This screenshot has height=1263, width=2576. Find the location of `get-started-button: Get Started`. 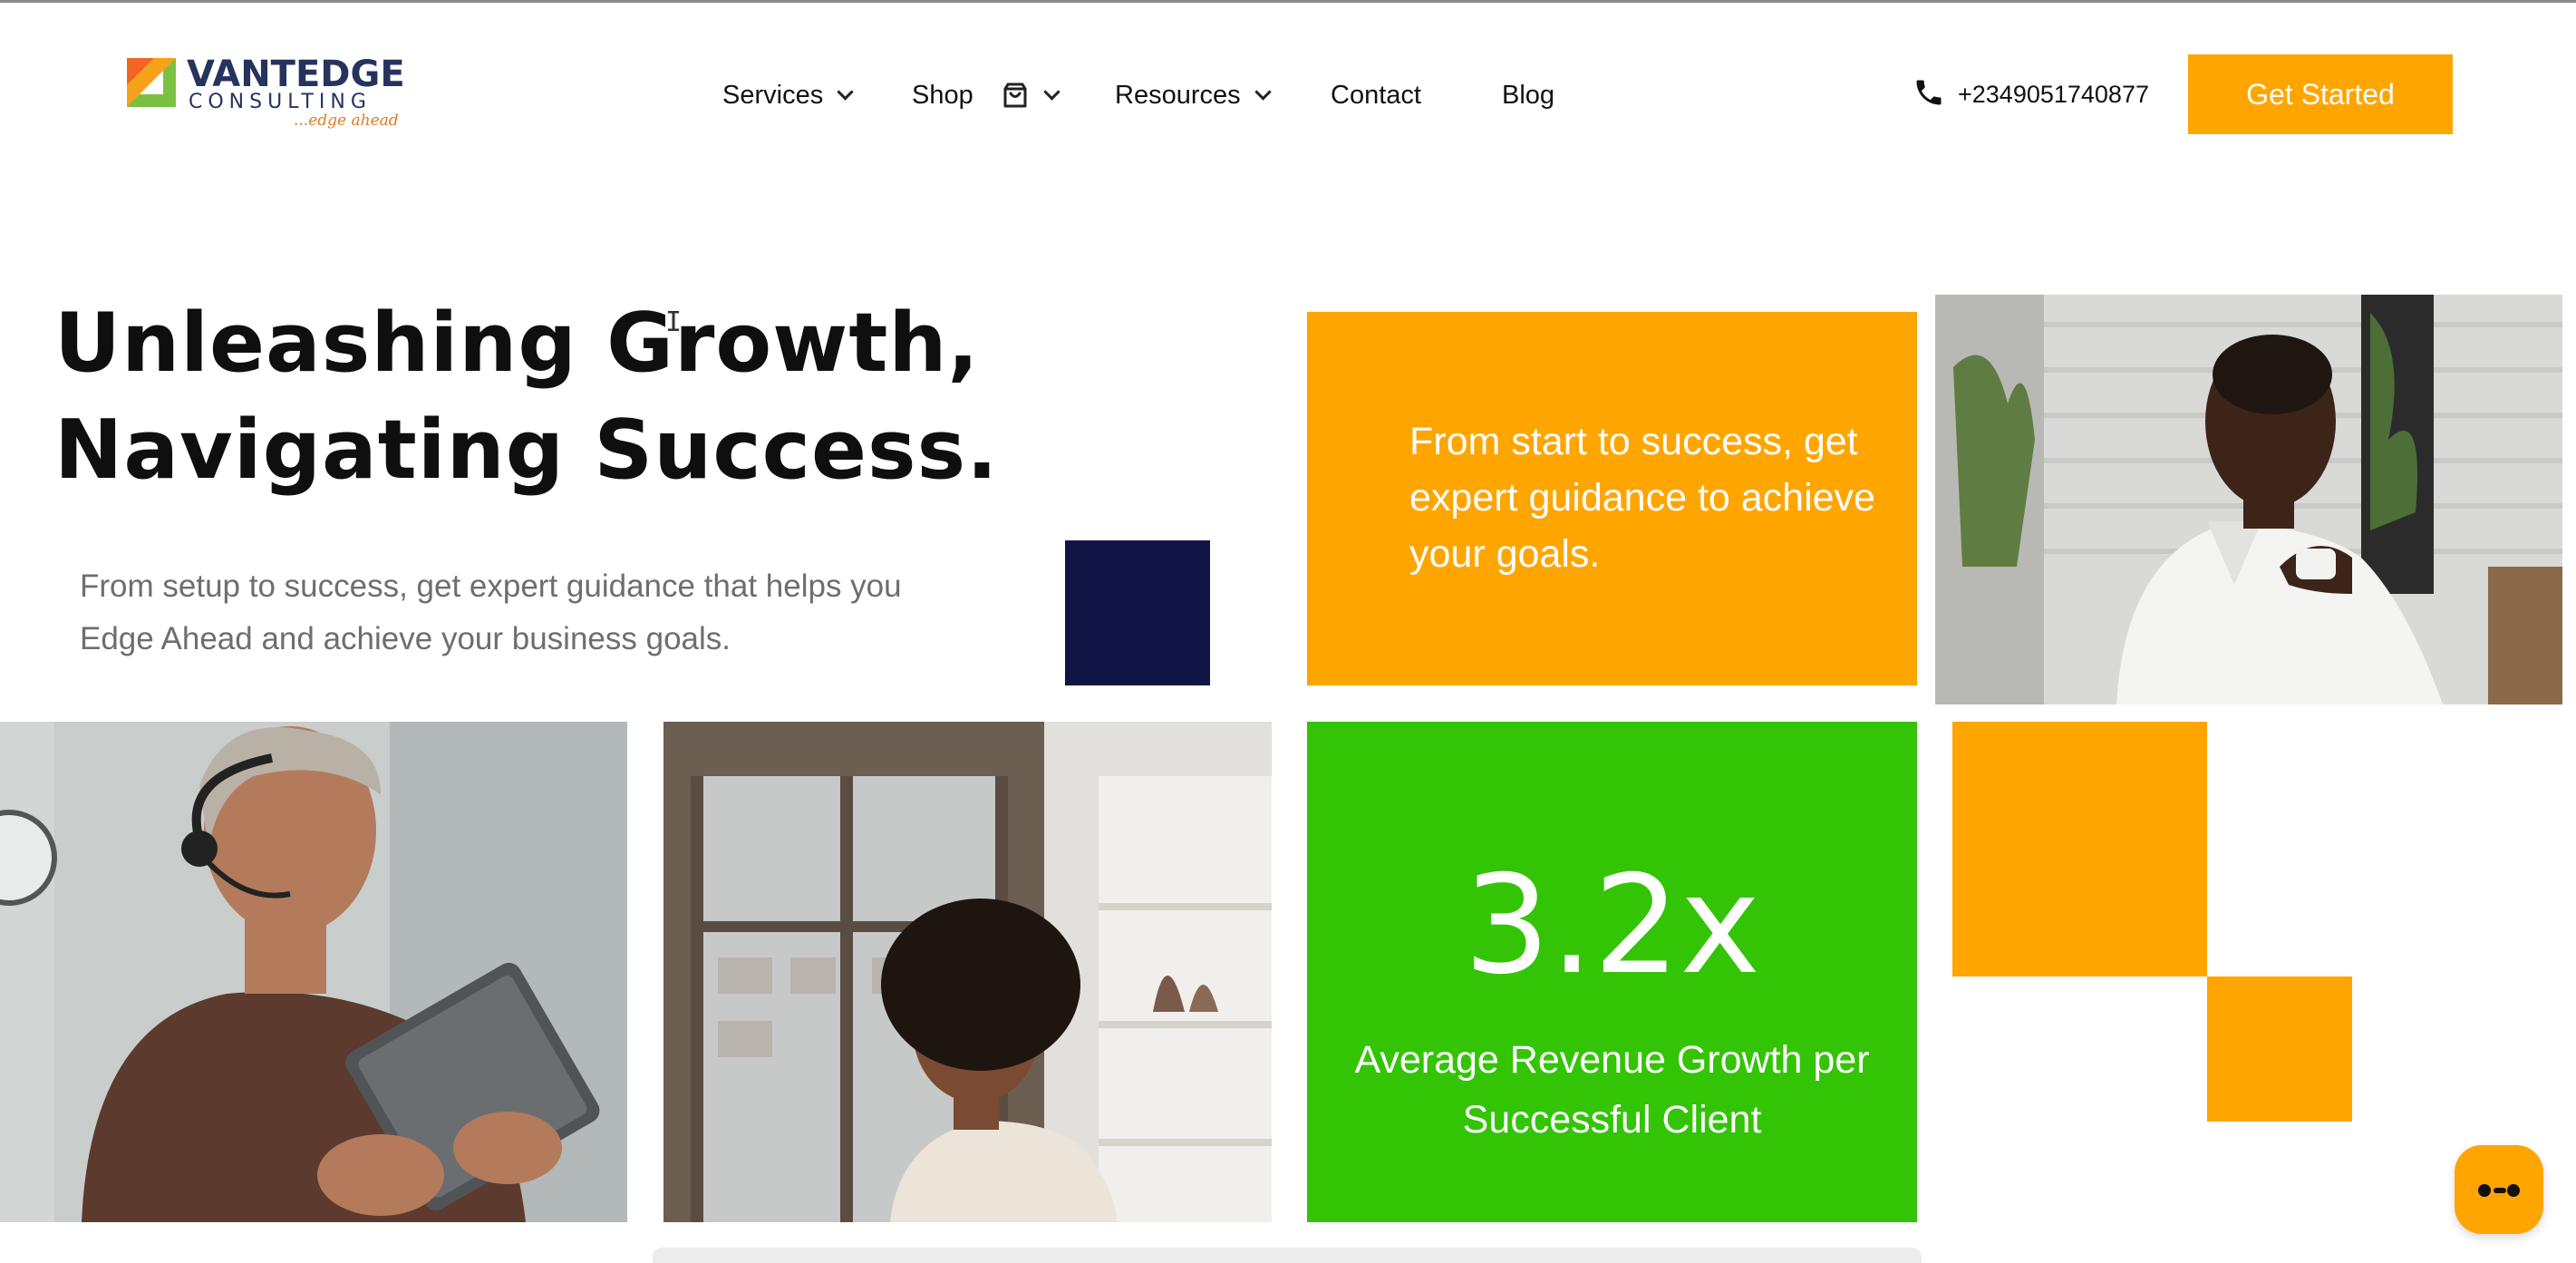

get-started-button: Get Started is located at coordinates (2320, 94).